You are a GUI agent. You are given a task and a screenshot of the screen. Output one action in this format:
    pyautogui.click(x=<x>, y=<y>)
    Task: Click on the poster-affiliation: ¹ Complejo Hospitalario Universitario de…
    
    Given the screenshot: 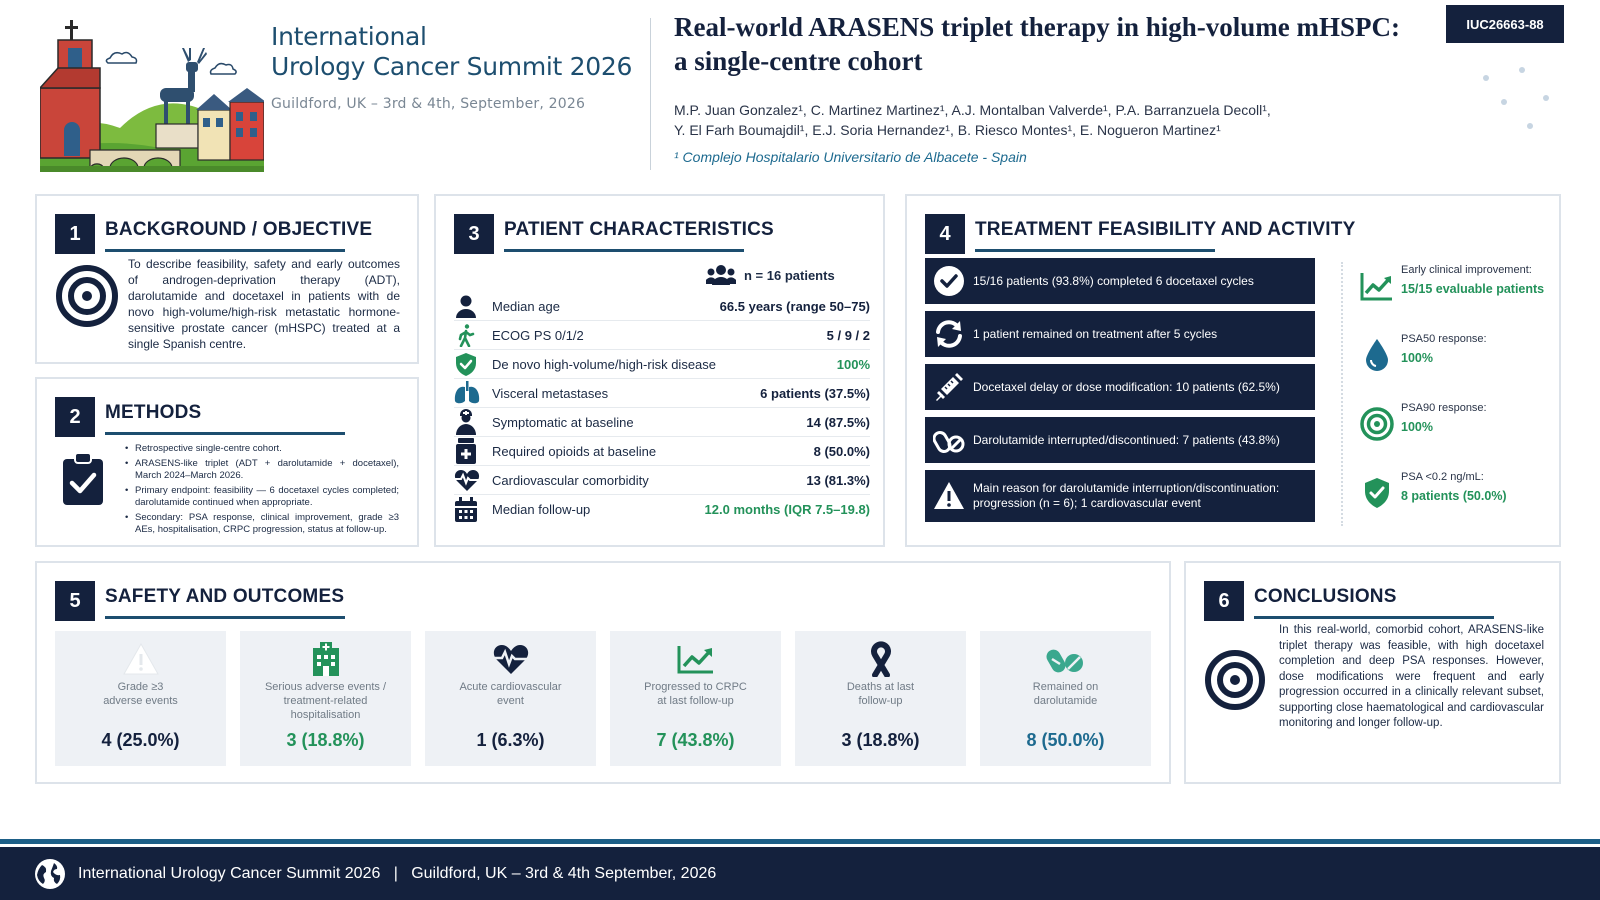 What is the action you would take?
    pyautogui.click(x=850, y=157)
    